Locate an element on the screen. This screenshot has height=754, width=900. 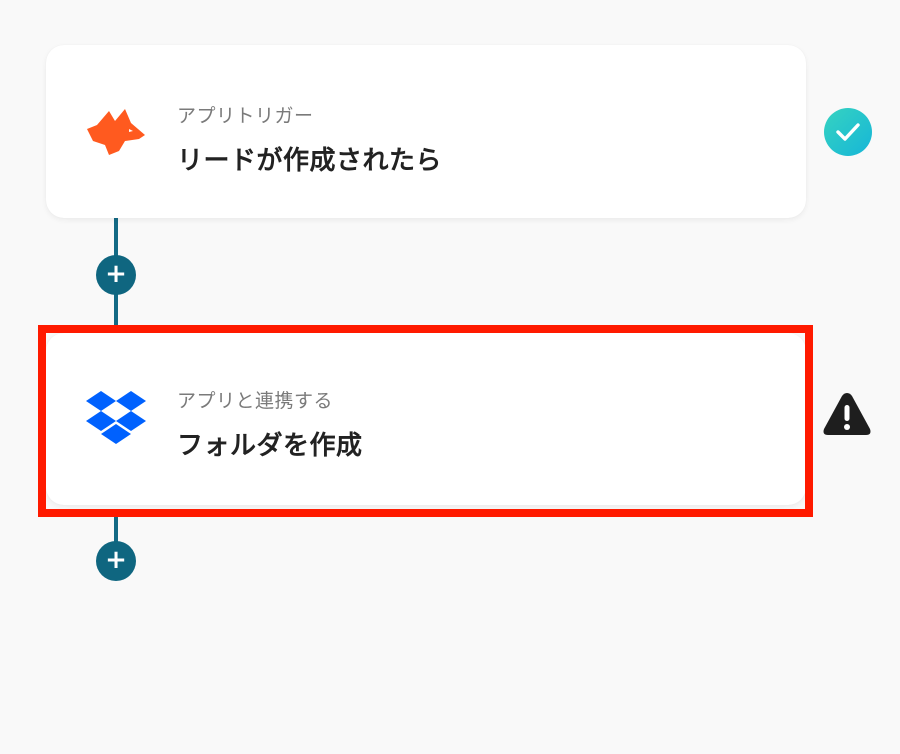
step-title: リードが作成されたら is located at coordinates (310, 161).